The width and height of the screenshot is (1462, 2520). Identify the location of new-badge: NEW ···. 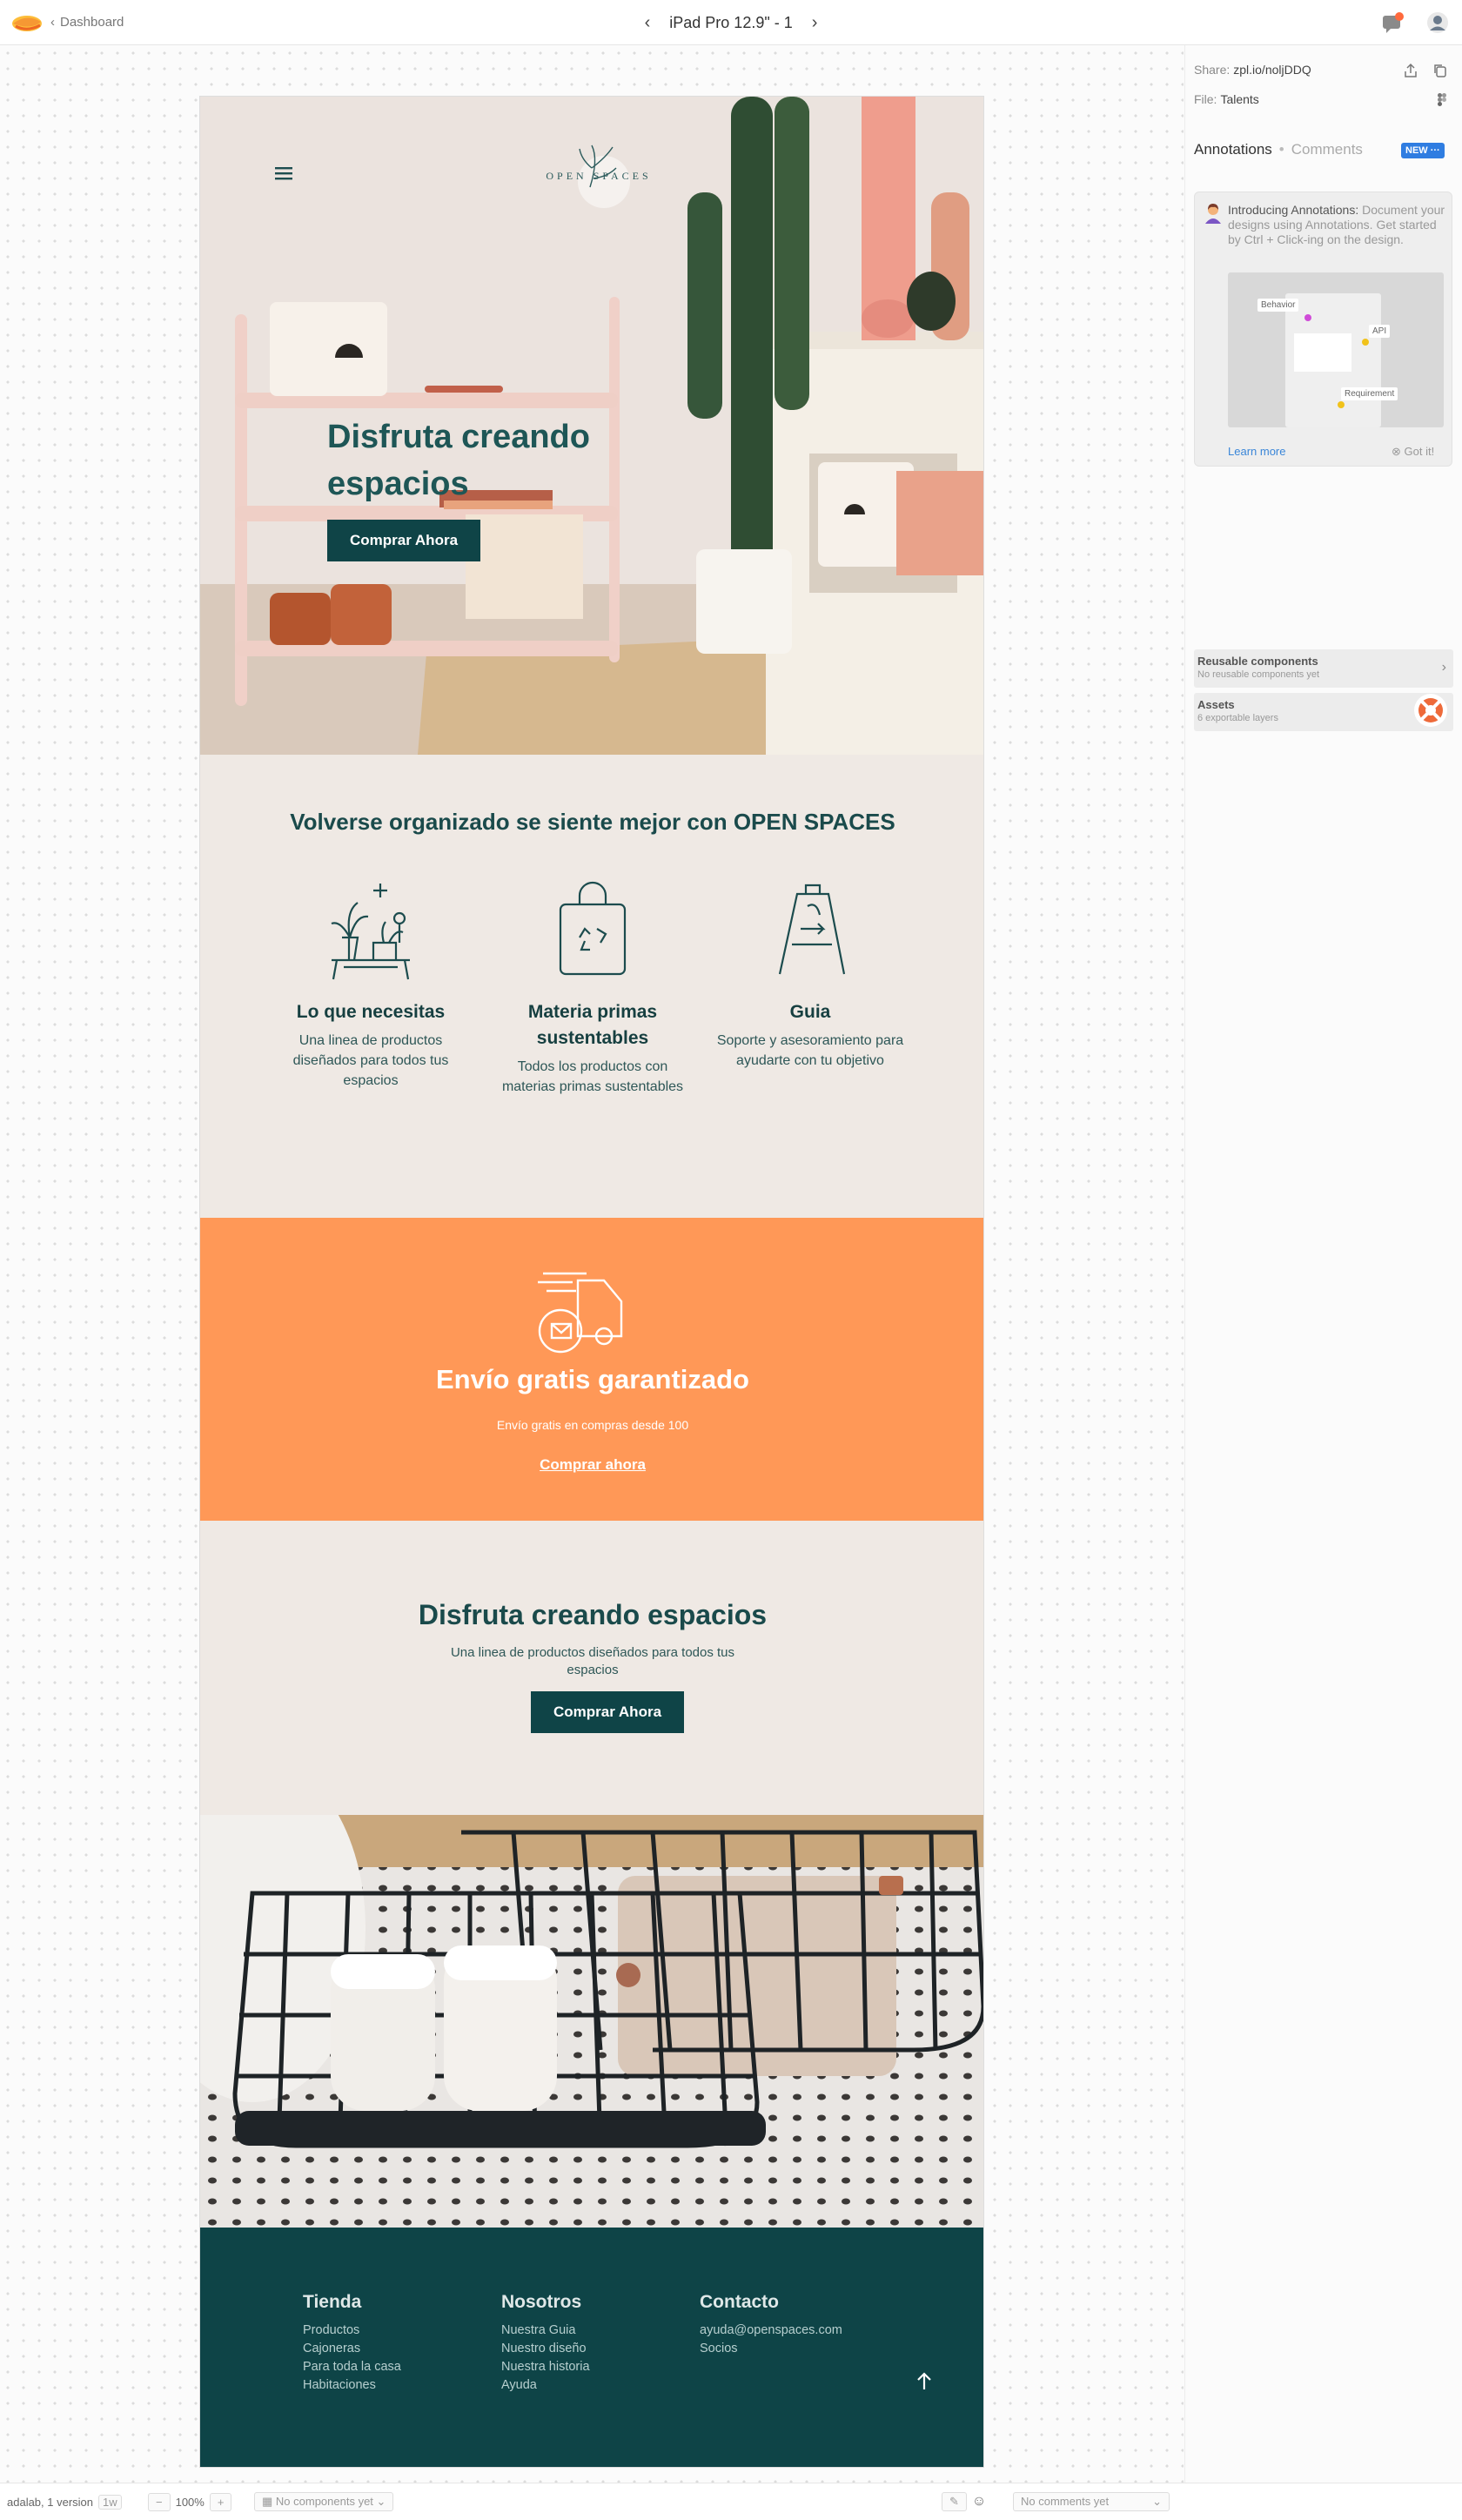
(1423, 150).